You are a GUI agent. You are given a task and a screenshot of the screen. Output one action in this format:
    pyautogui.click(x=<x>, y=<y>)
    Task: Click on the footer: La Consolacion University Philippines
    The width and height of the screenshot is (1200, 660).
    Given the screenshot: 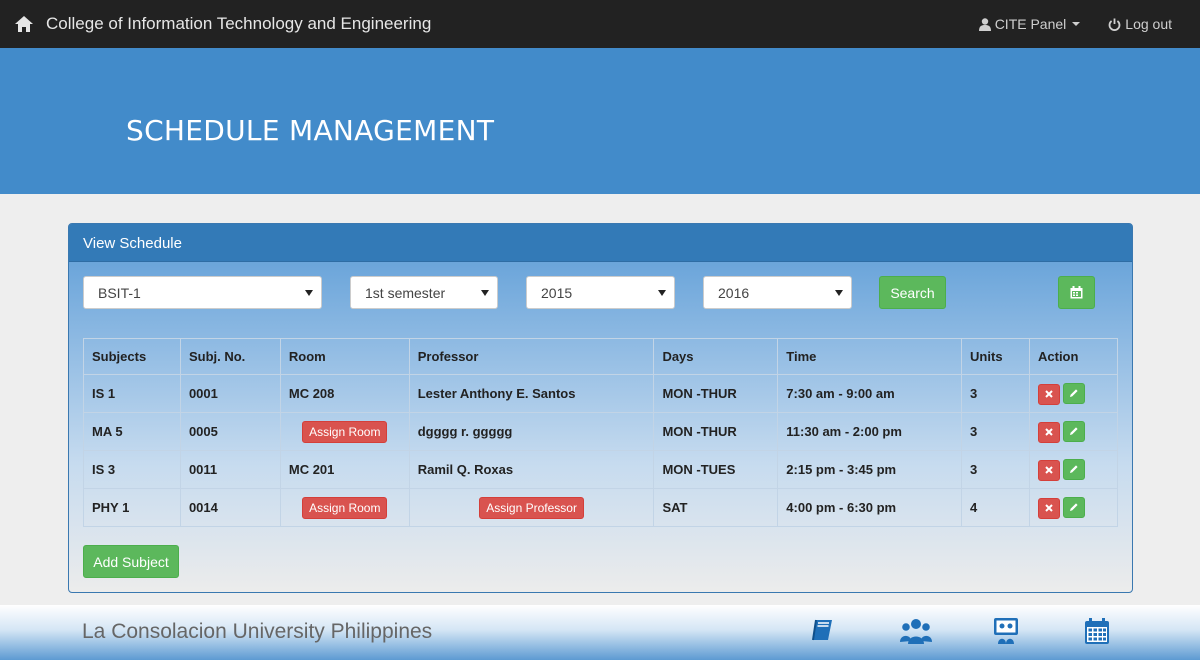 What is the action you would take?
    pyautogui.click(x=600, y=632)
    